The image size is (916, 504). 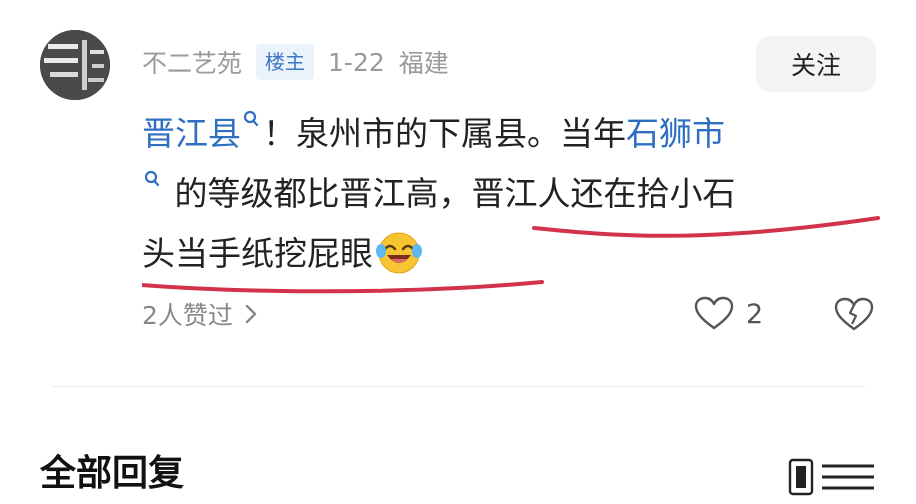 What do you see at coordinates (675, 133) in the screenshot?
I see `topic-link-shishi: 石狮市` at bounding box center [675, 133].